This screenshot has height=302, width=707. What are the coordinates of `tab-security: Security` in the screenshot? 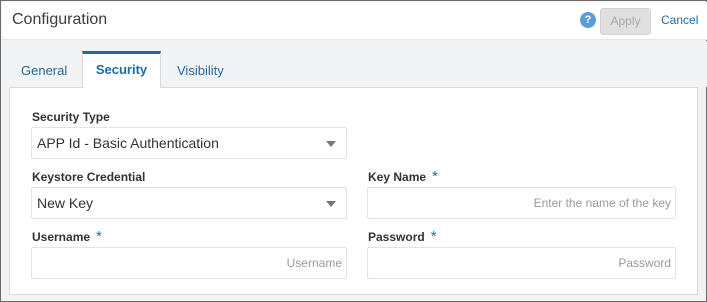 It's located at (121, 69).